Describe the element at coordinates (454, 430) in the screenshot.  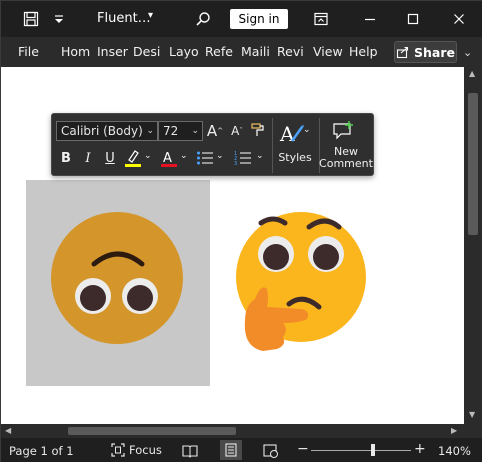
I see `scroll-right-arrow-icon: ▶` at that location.